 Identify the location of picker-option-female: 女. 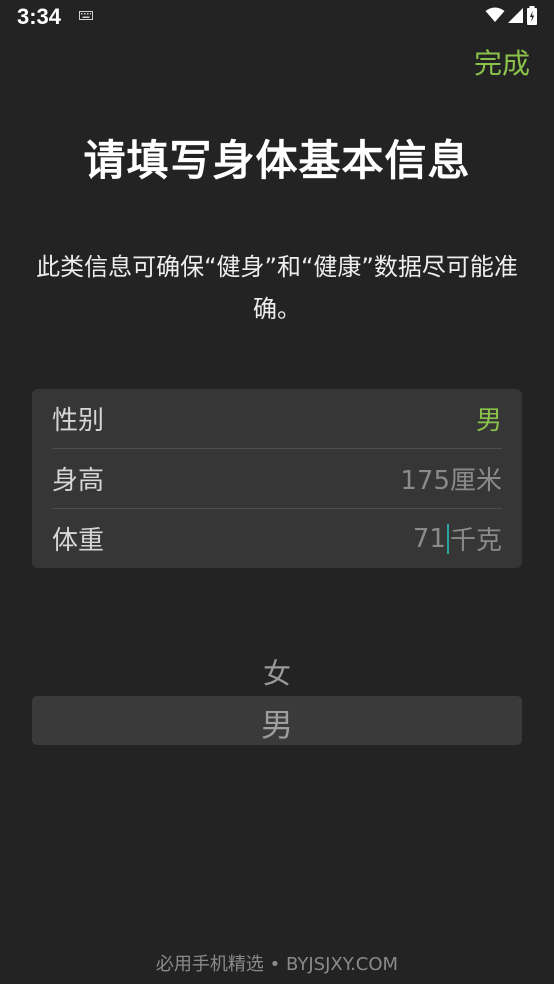
(277, 672).